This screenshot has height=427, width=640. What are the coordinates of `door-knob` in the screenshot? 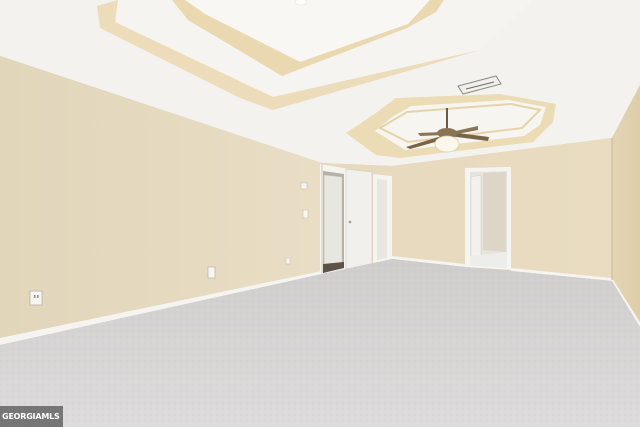 It's located at (350, 222).